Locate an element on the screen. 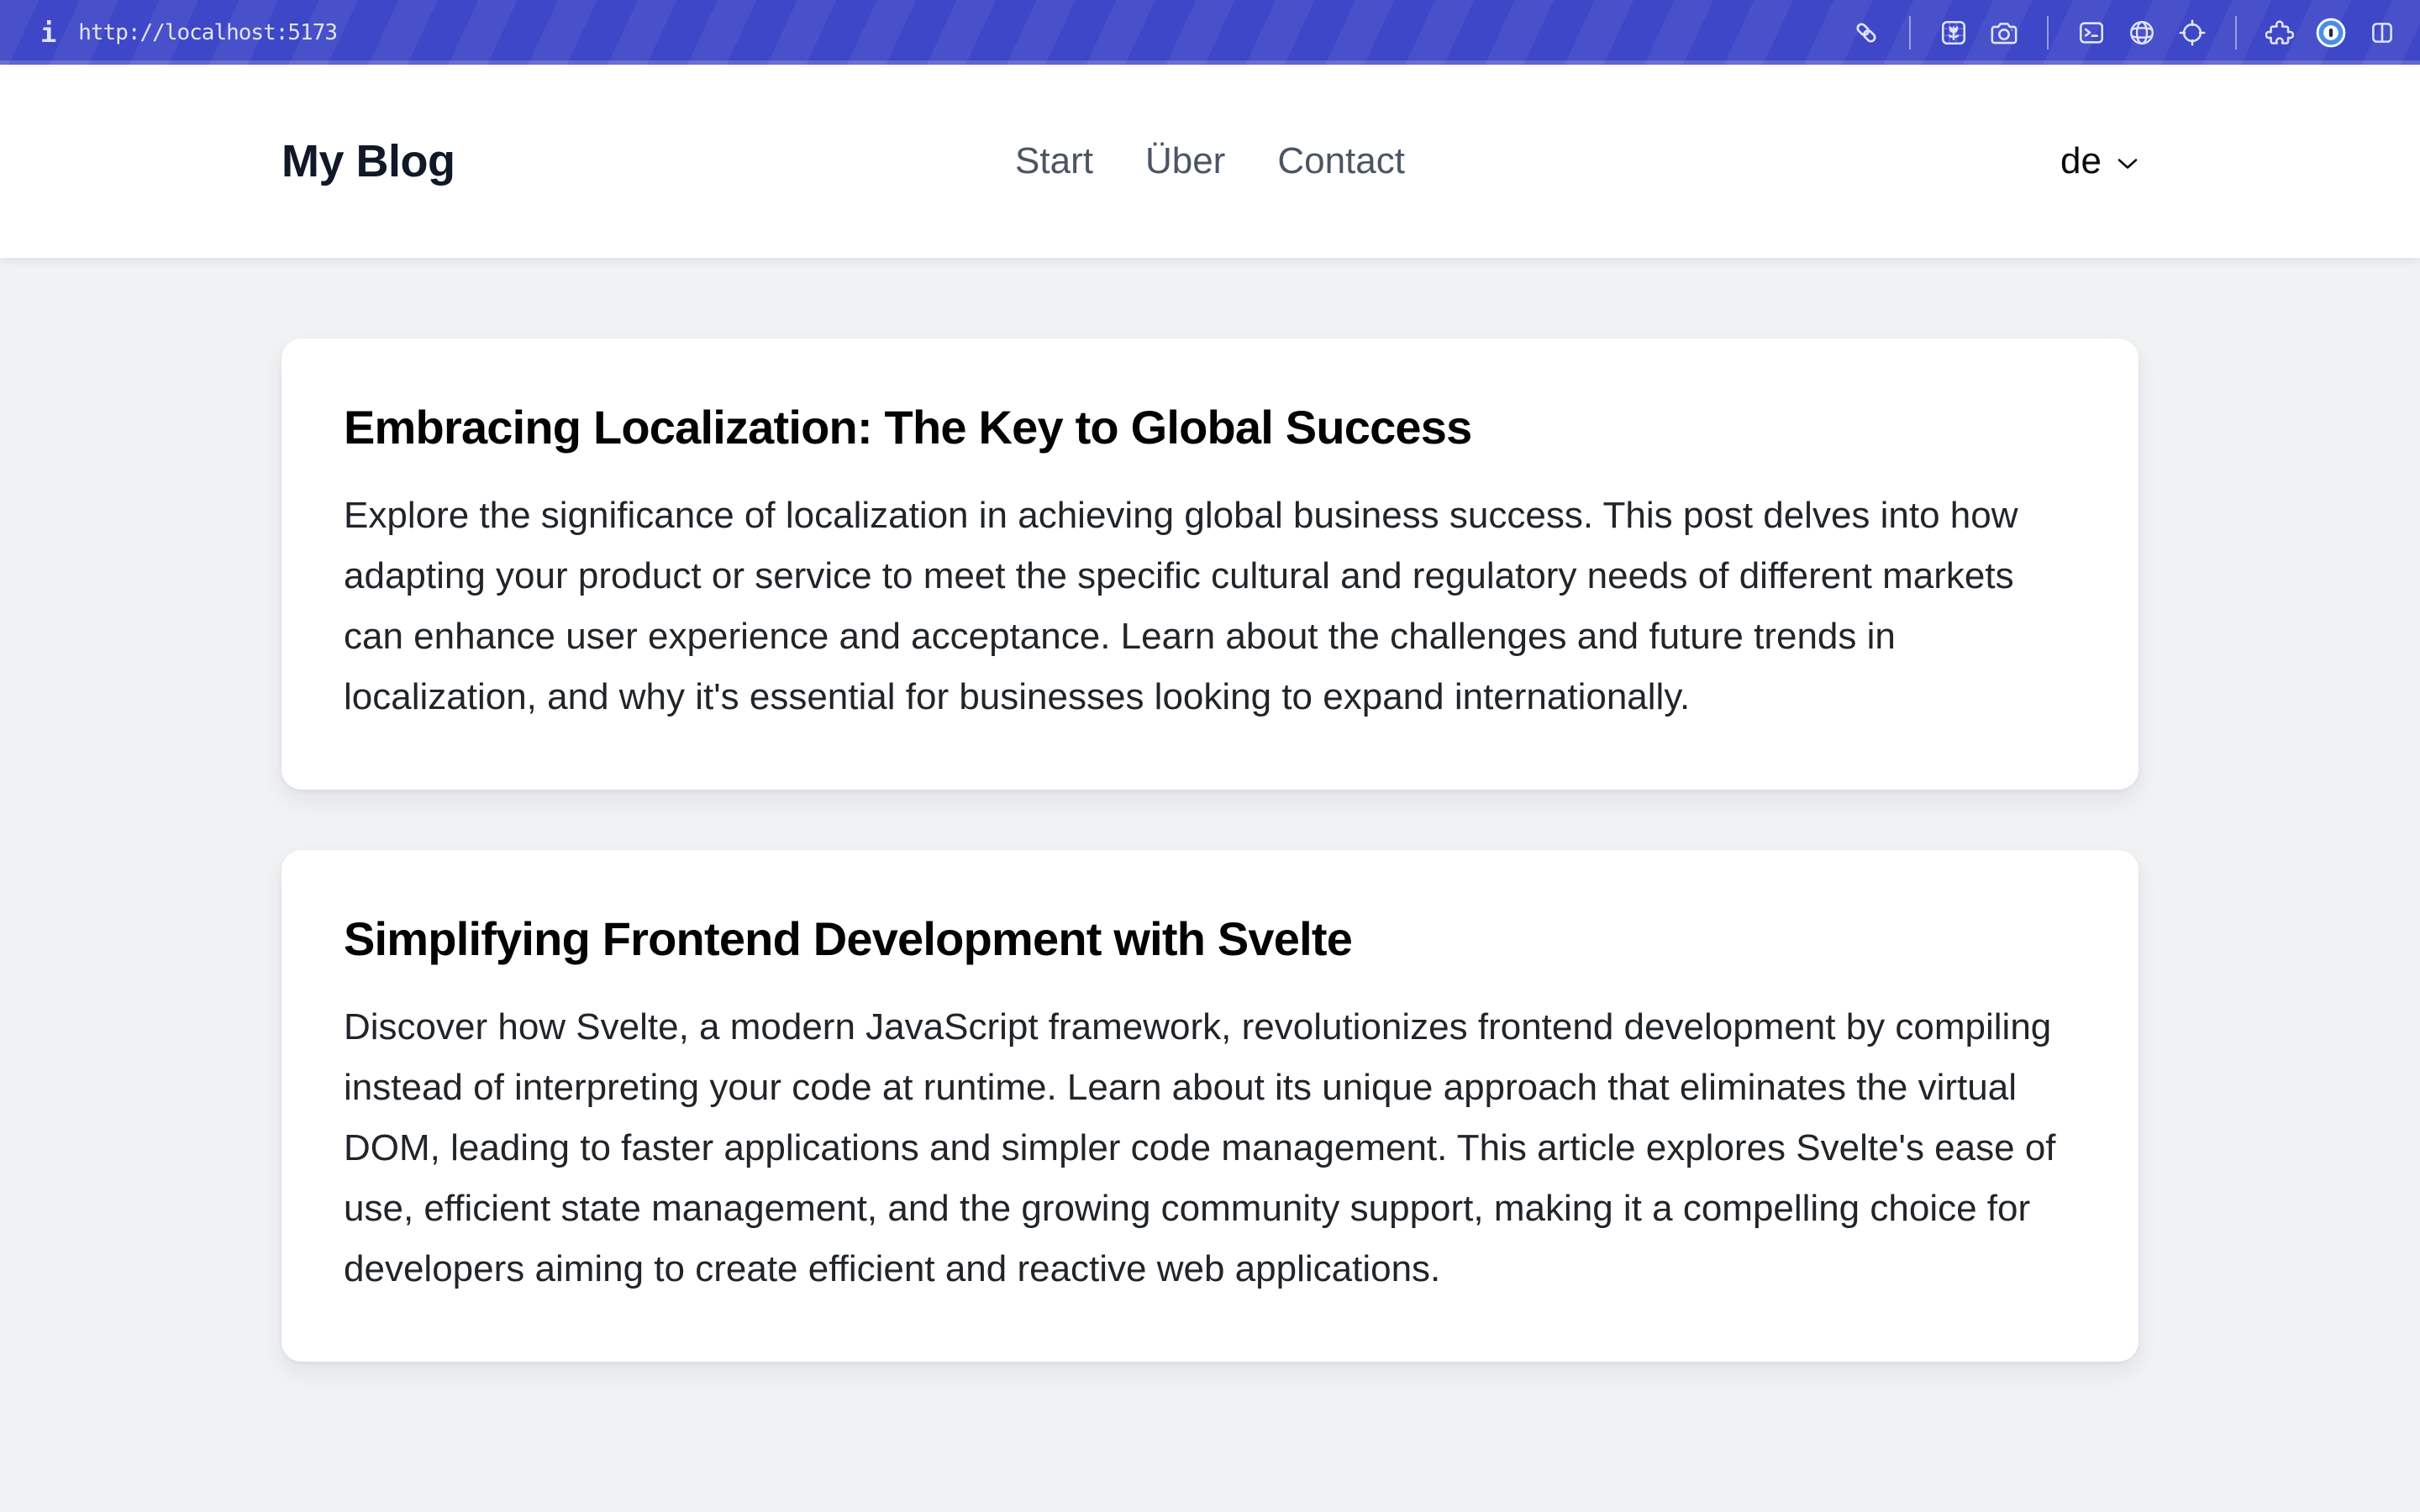 Image resolution: width=2420 pixels, height=1512 pixels. puzzle-icon is located at coordinates (2279, 32).